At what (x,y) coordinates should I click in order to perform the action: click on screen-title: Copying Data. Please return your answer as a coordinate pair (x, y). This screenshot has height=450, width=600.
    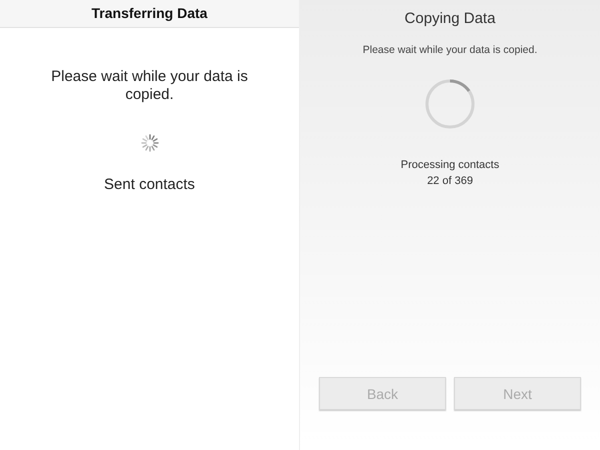
    Looking at the image, I should click on (450, 19).